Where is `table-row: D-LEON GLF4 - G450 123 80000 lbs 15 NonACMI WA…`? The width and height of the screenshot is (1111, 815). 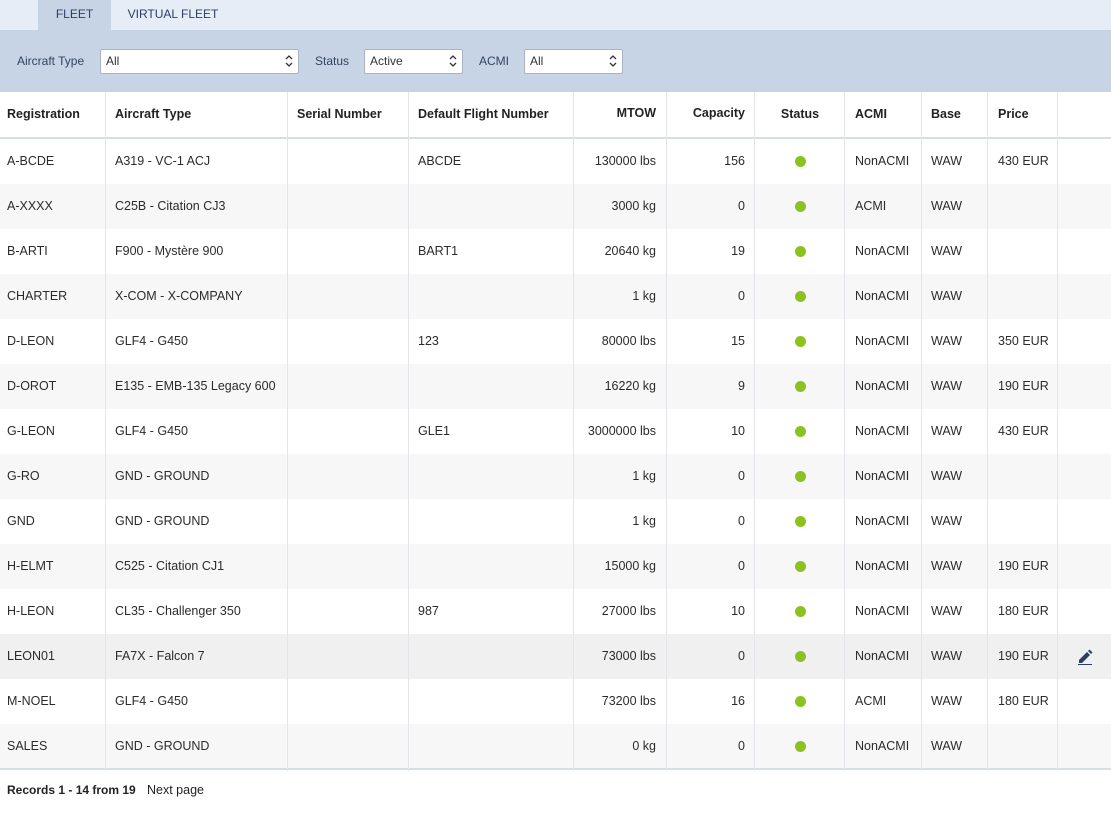
table-row: D-LEON GLF4 - G450 123 80000 lbs 15 NonACMI WA… is located at coordinates (555, 341).